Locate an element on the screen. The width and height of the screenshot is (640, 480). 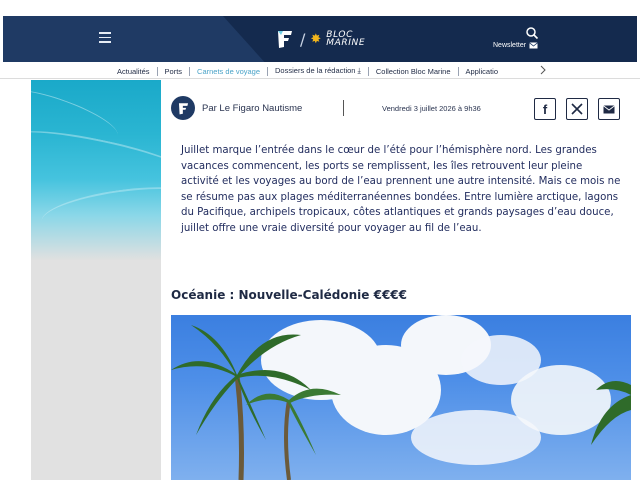
byline-divider is located at coordinates (343, 108).